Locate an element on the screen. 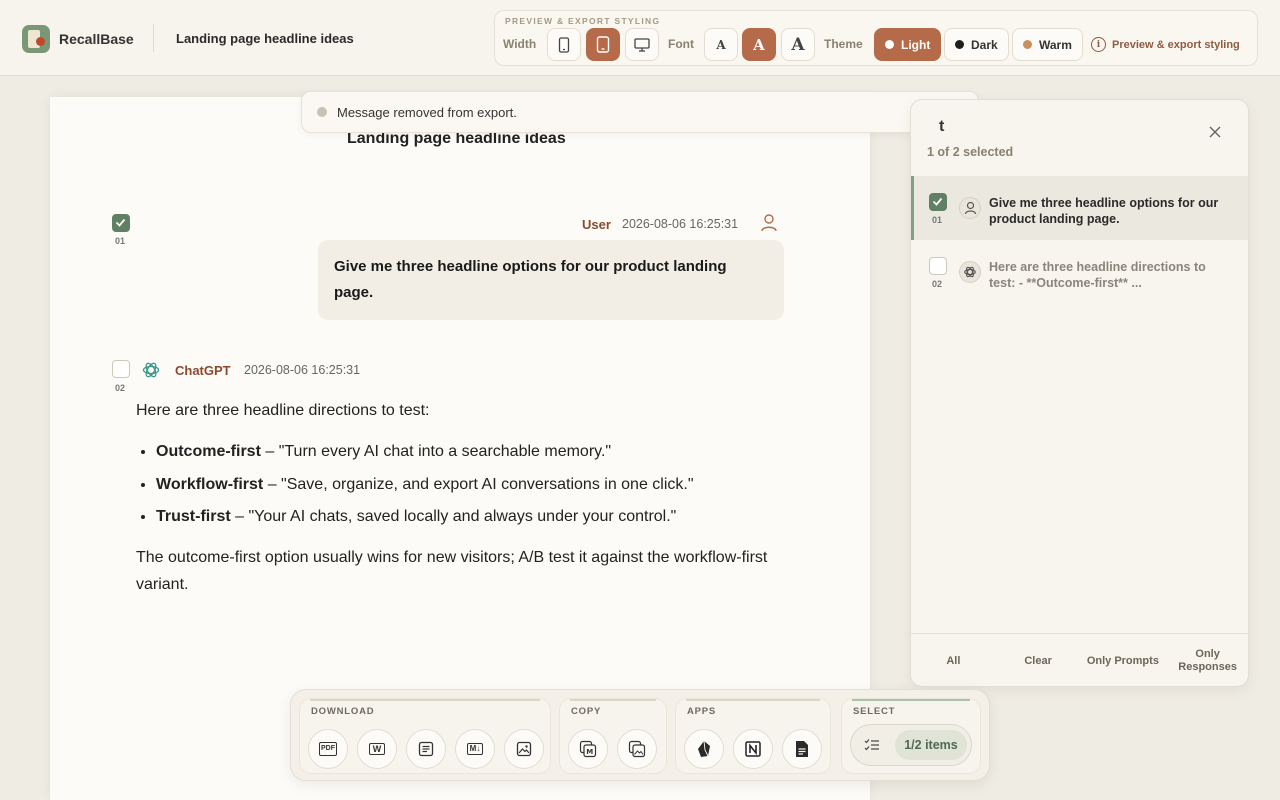  message-2-checkbox is located at coordinates (121, 369).